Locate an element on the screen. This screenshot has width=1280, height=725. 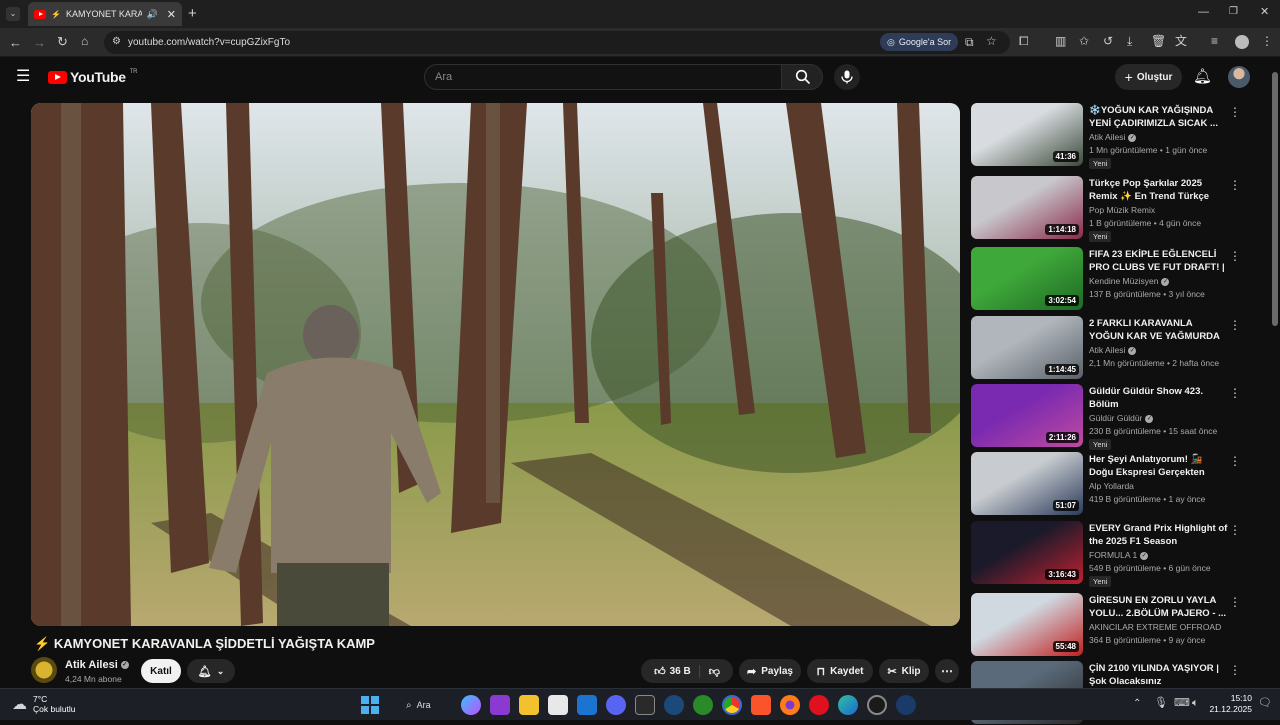
profile-icon is located at coordinates (1242, 42).